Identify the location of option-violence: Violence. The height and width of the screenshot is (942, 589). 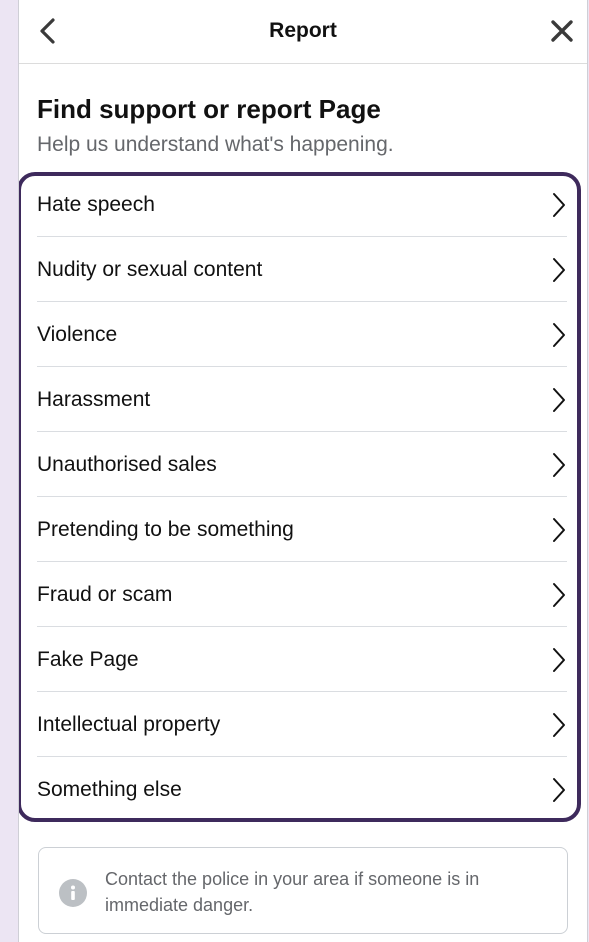
(302, 334).